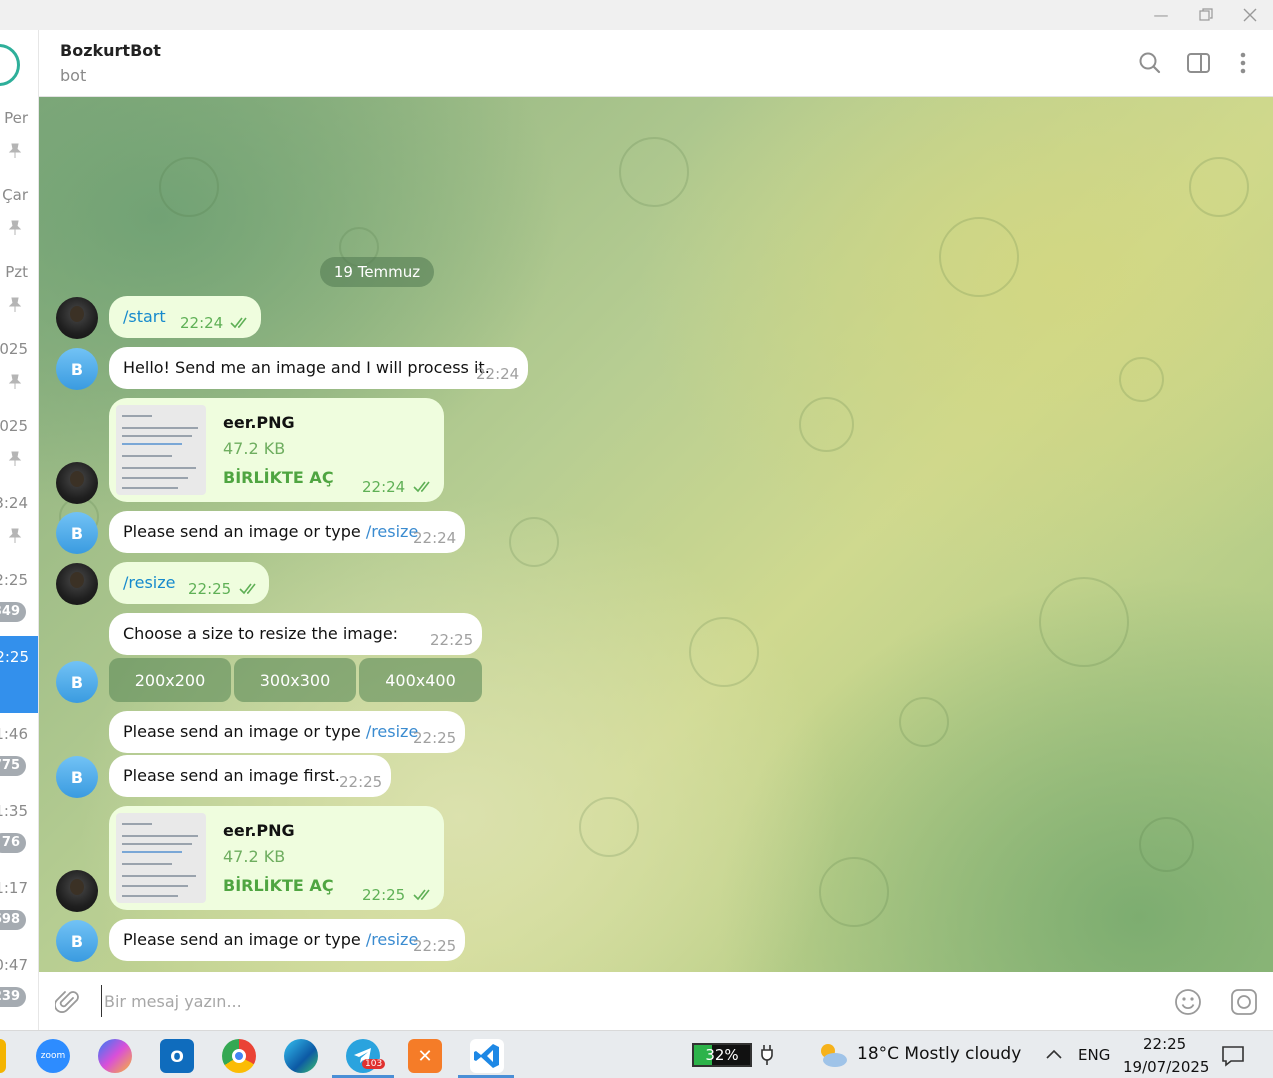 The height and width of the screenshot is (1078, 1273). I want to click on chevron-up-icon, so click(1054, 1054).